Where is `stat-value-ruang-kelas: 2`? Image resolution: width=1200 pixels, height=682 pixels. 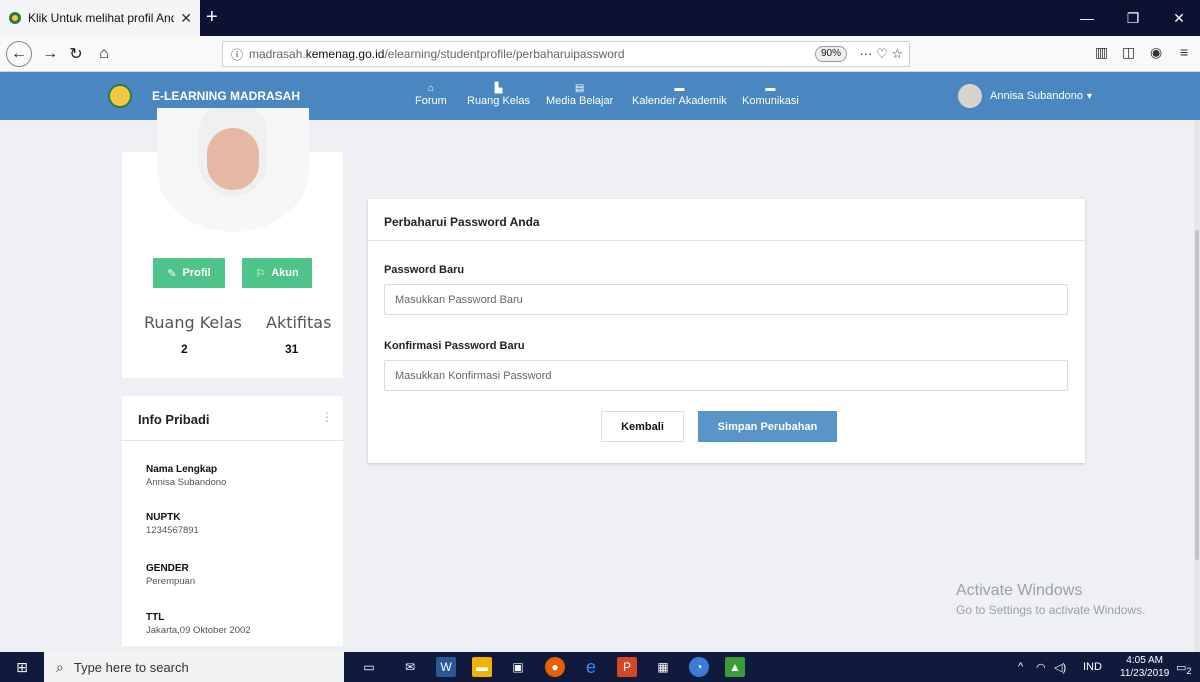
stat-value-ruang-kelas: 2 is located at coordinates (184, 349).